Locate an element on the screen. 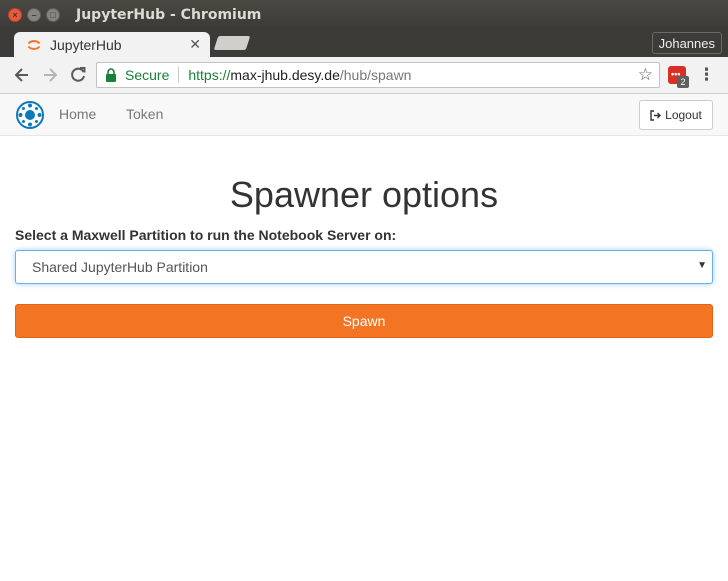  spawn-button-label: Spawn is located at coordinates (364, 321).